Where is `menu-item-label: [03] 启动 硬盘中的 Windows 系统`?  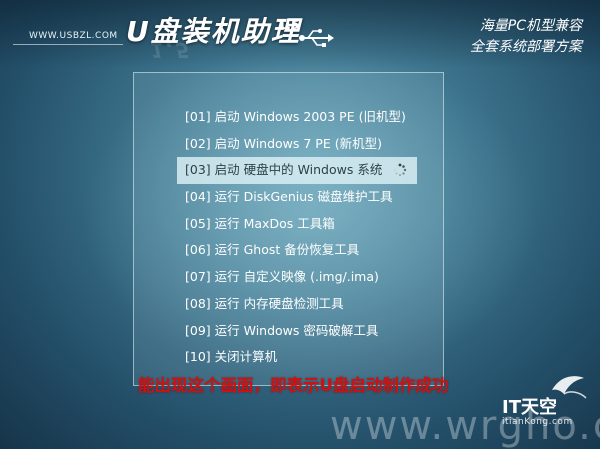 menu-item-label: [03] 启动 硬盘中的 Windows 系统 is located at coordinates (284, 170).